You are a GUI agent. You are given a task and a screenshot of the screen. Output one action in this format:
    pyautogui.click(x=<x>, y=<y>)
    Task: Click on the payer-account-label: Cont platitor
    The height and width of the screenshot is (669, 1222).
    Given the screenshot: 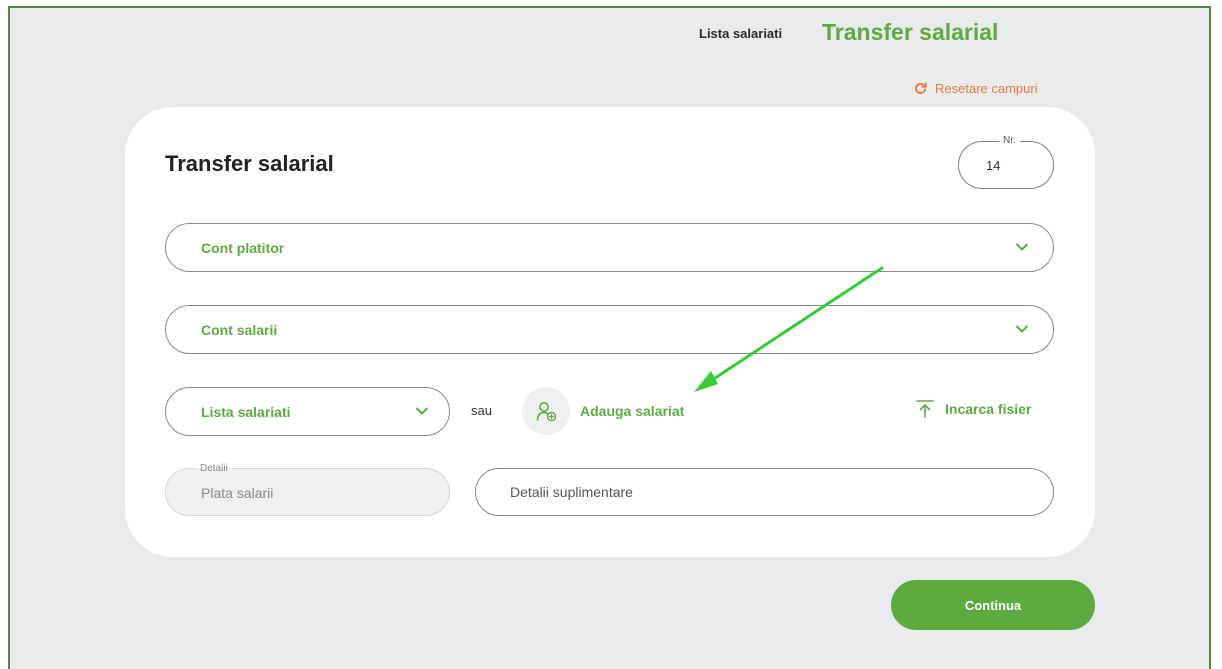 What is the action you would take?
    pyautogui.click(x=243, y=248)
    